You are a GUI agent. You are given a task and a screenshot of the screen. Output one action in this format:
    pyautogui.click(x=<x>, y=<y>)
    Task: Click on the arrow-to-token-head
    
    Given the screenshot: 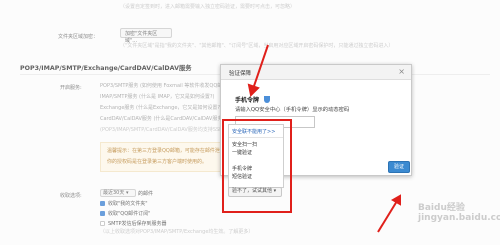 What is the action you would take?
    pyautogui.click(x=253, y=90)
    